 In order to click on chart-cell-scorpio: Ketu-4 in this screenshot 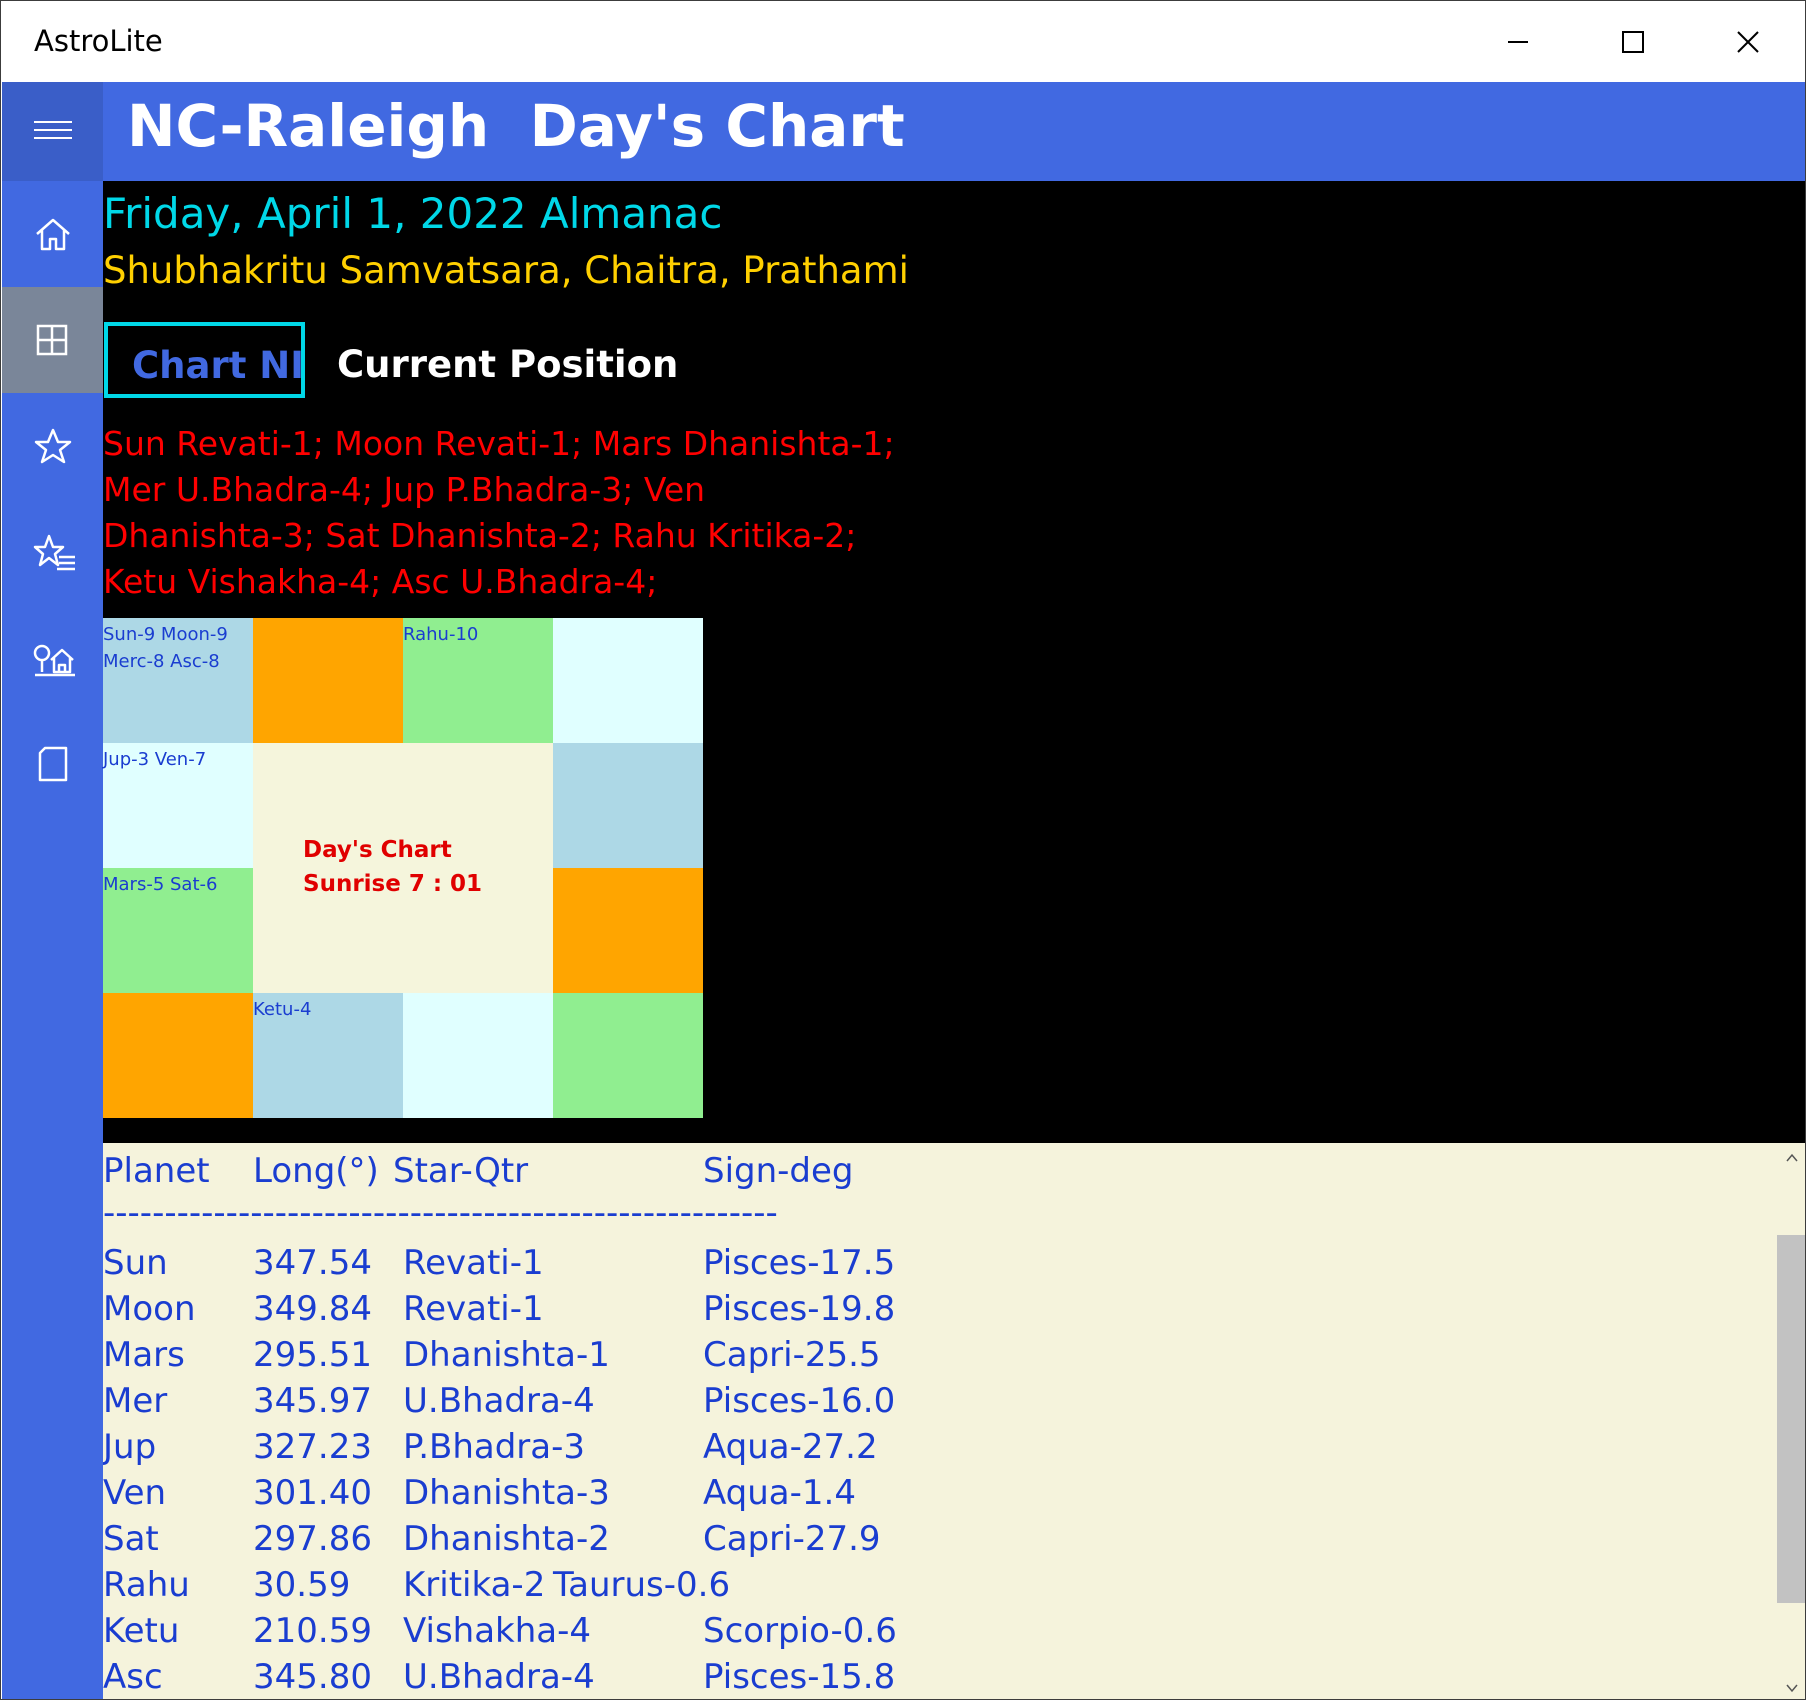, I will do `click(328, 1055)`.